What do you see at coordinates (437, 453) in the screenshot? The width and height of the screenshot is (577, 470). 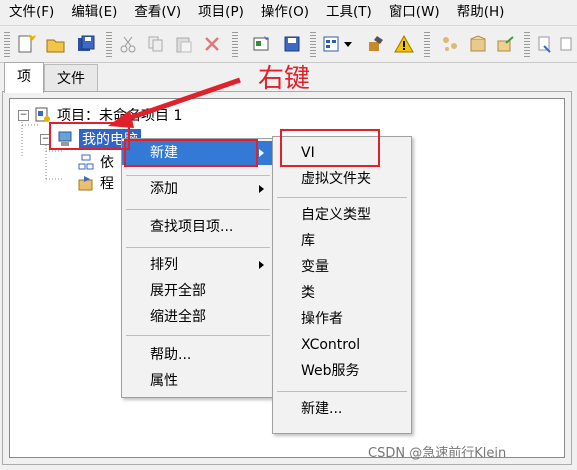 I see `watermark: CSDN @急速前行Klein` at bounding box center [437, 453].